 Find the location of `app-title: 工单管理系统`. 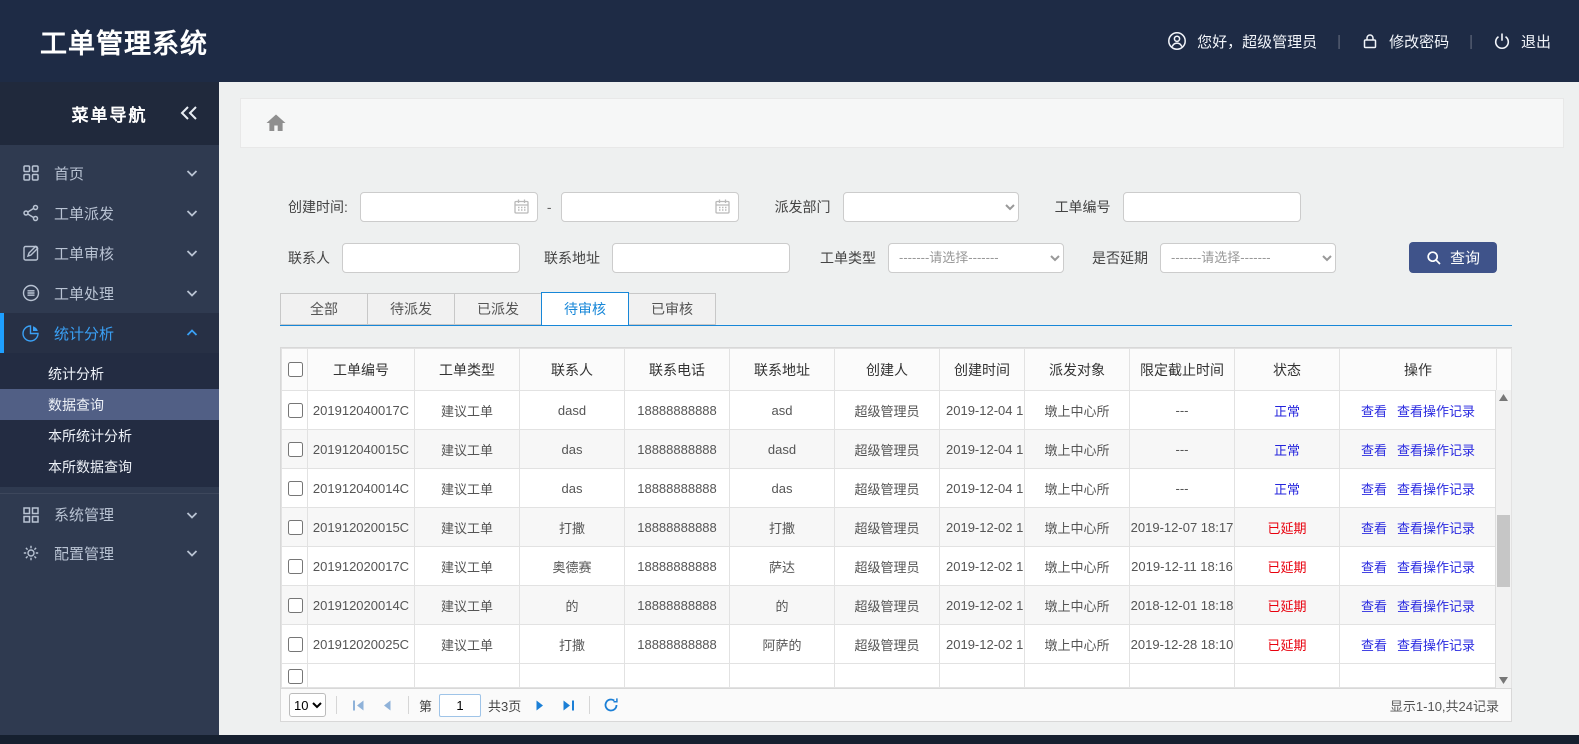

app-title: 工单管理系统 is located at coordinates (124, 43).